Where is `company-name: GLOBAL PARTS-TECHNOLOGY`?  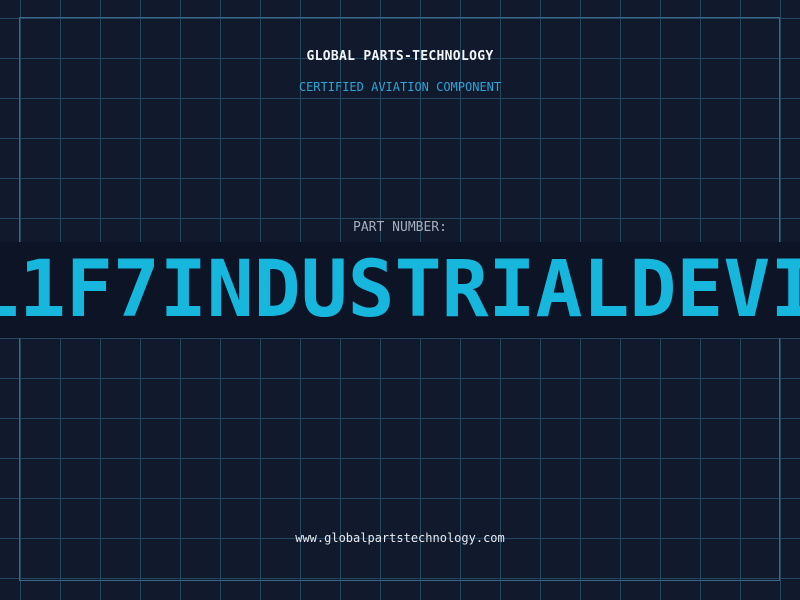 company-name: GLOBAL PARTS-TECHNOLOGY is located at coordinates (400, 56).